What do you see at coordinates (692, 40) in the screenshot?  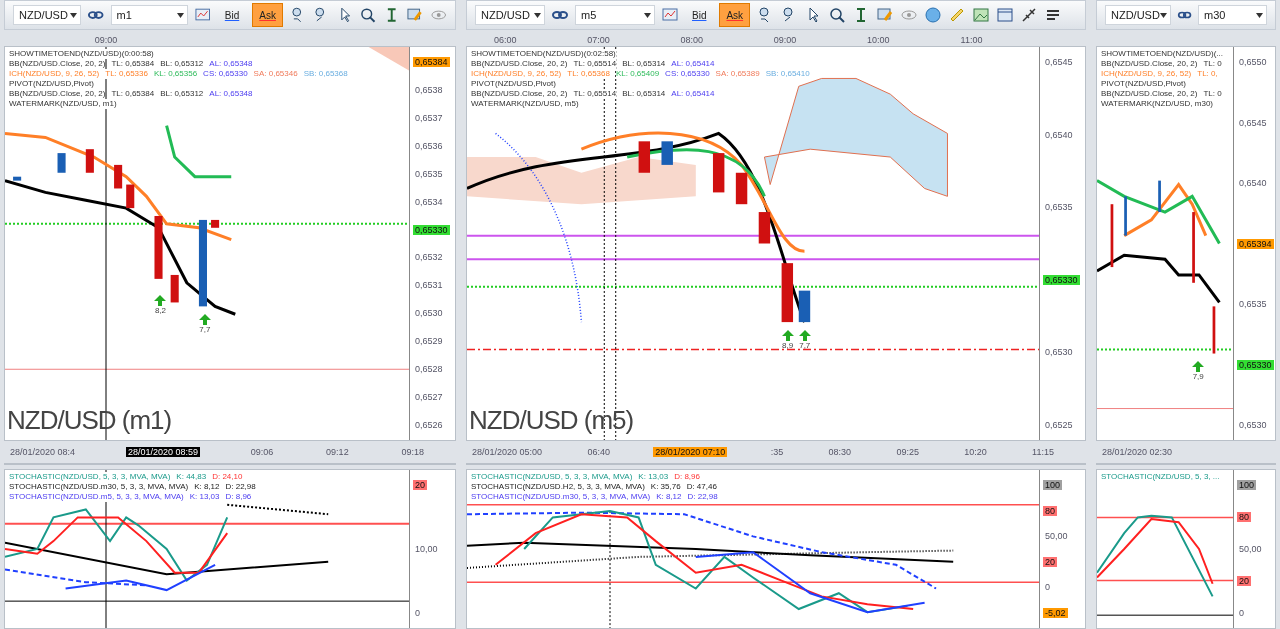 I see `time-label: 08:00` at bounding box center [692, 40].